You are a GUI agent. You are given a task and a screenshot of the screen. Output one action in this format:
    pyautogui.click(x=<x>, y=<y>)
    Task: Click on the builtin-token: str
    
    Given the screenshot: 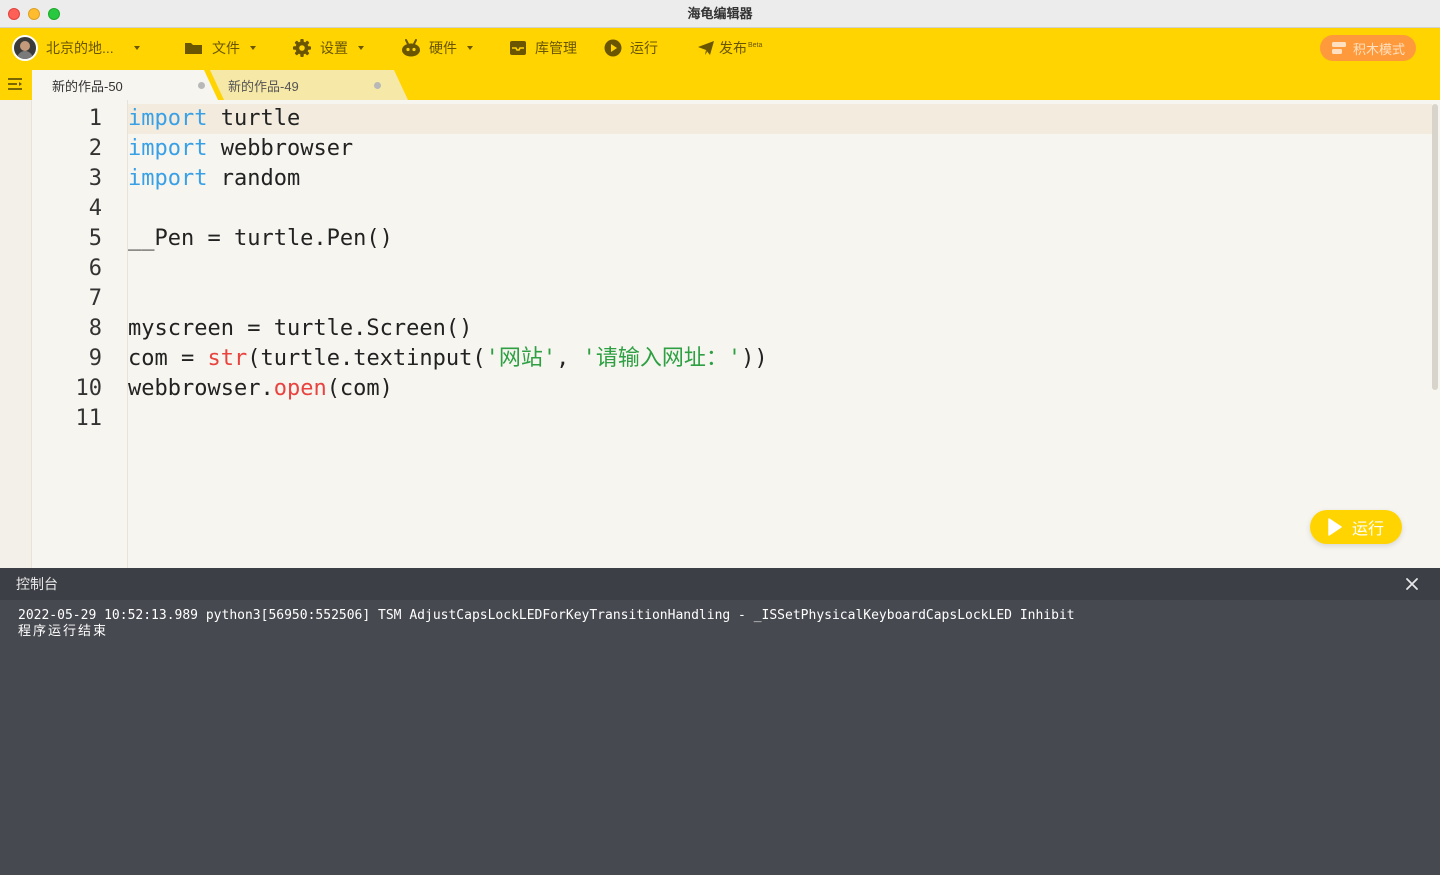 What is the action you would take?
    pyautogui.click(x=227, y=358)
    